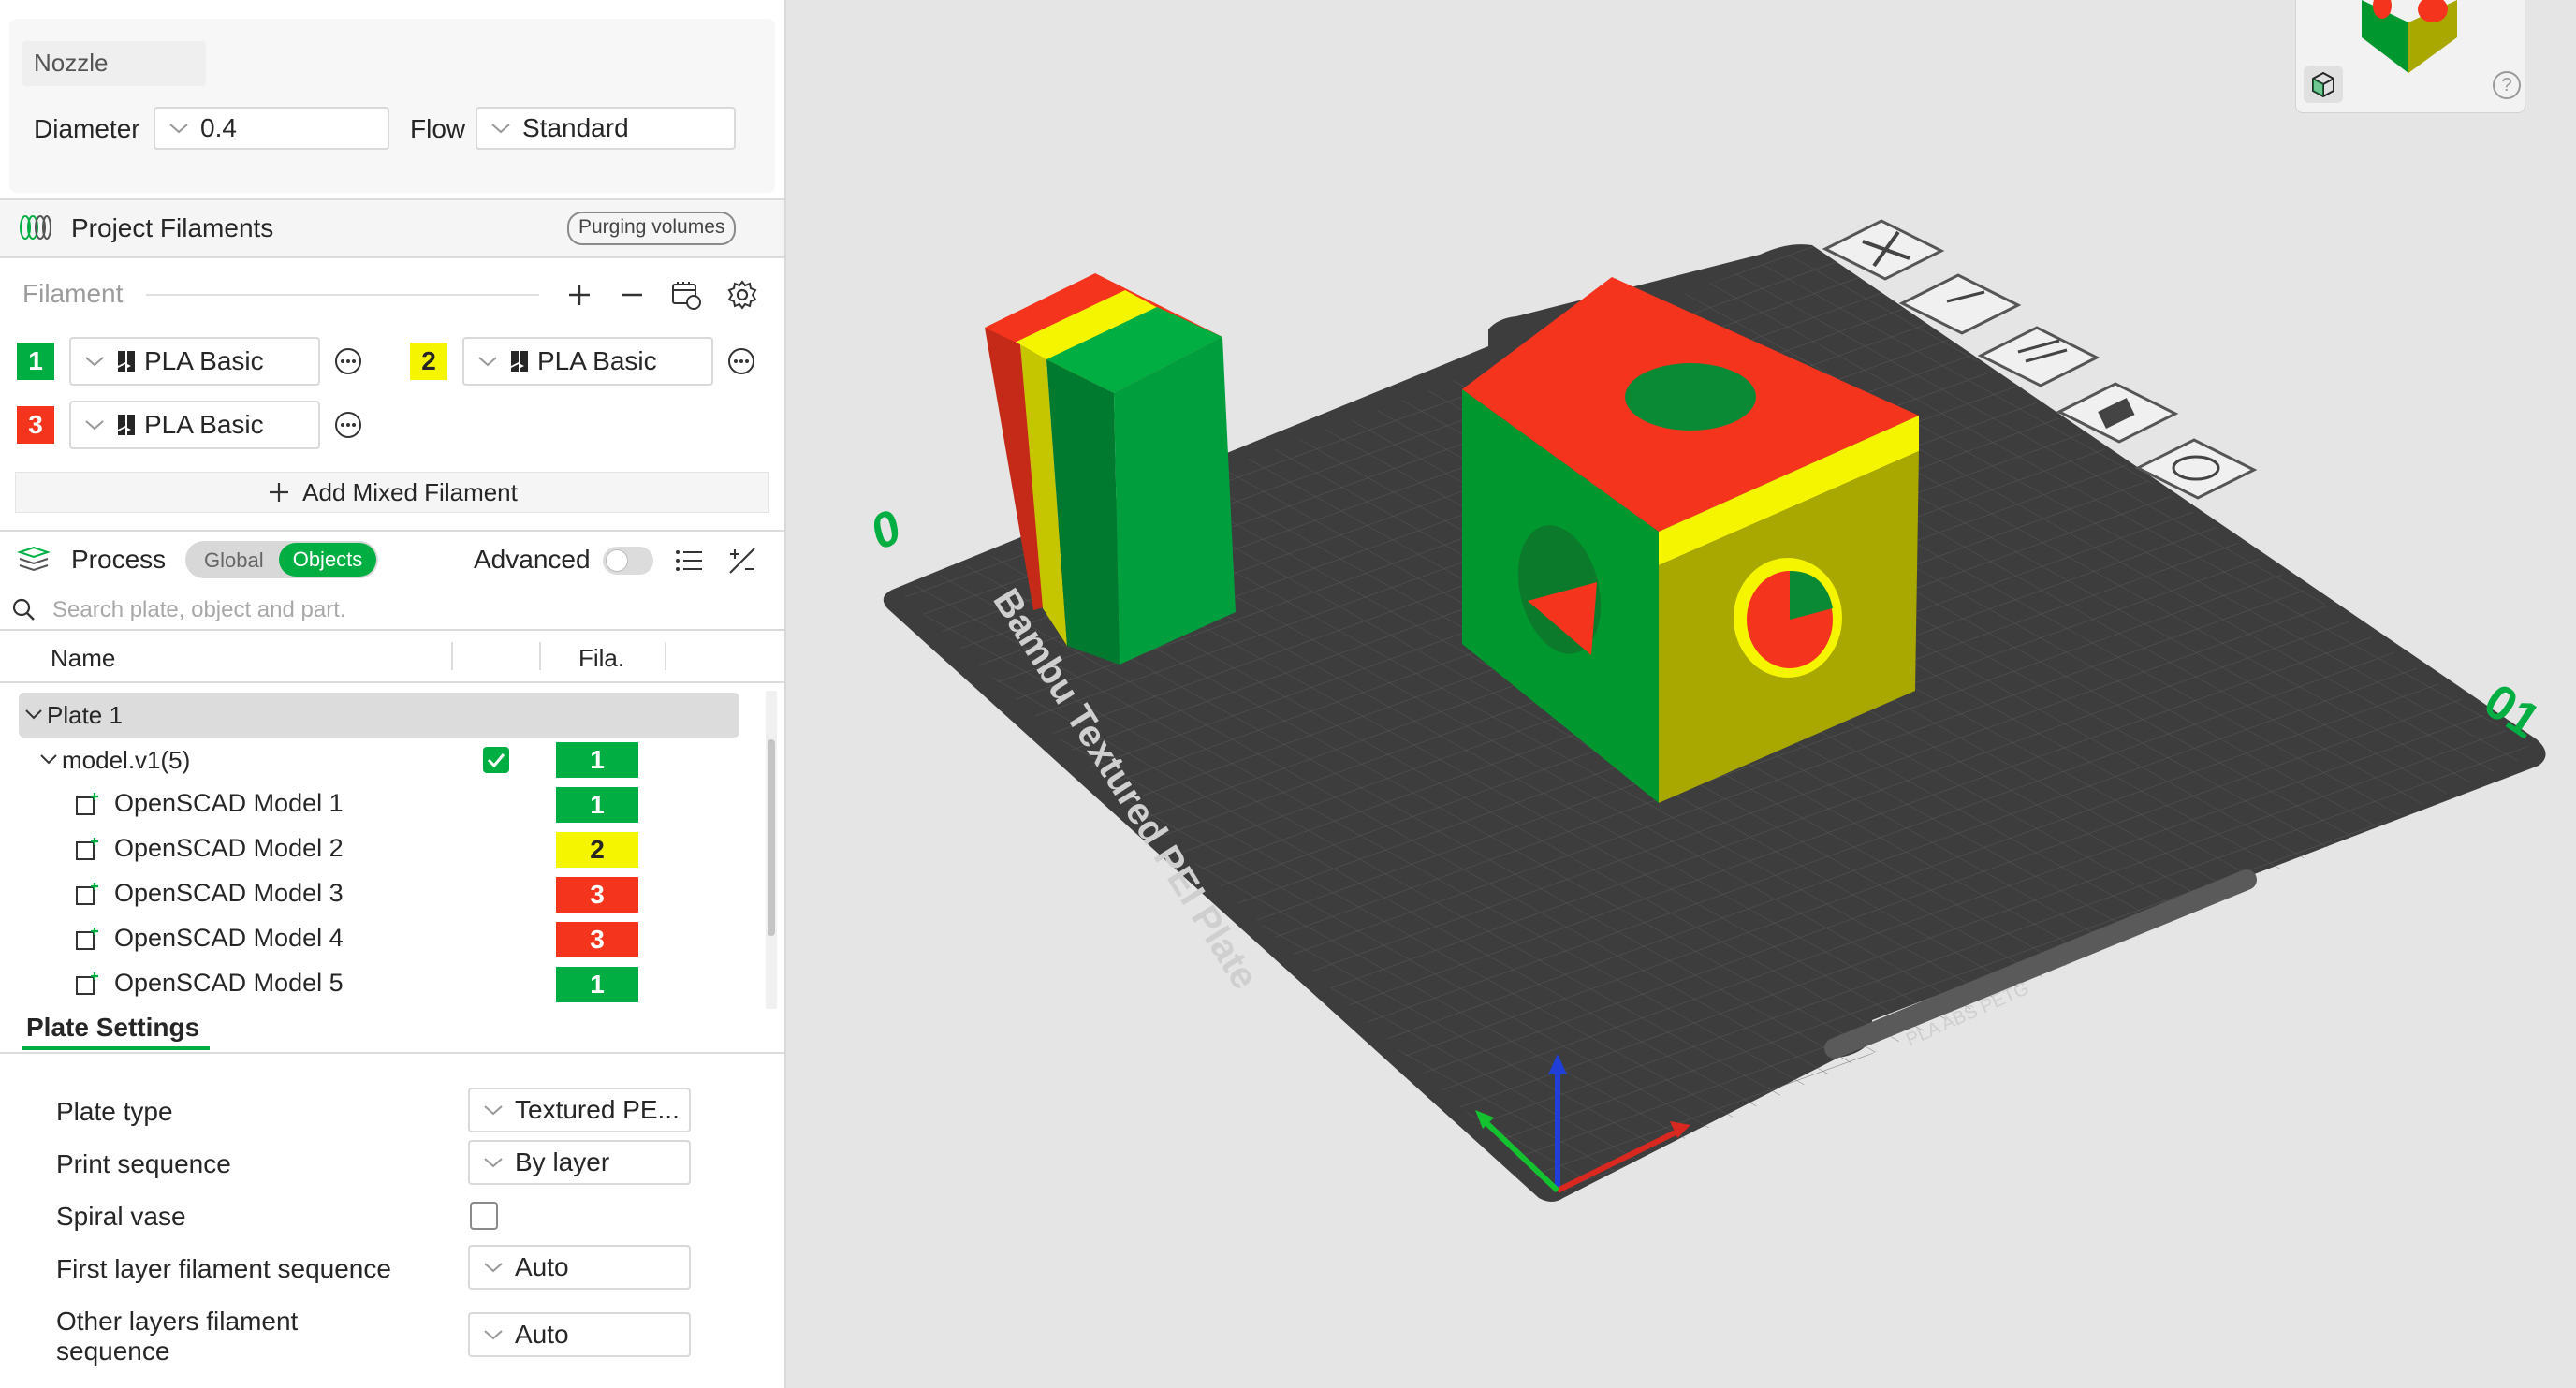 The image size is (2576, 1388). I want to click on filament-3-more-icon, so click(348, 425).